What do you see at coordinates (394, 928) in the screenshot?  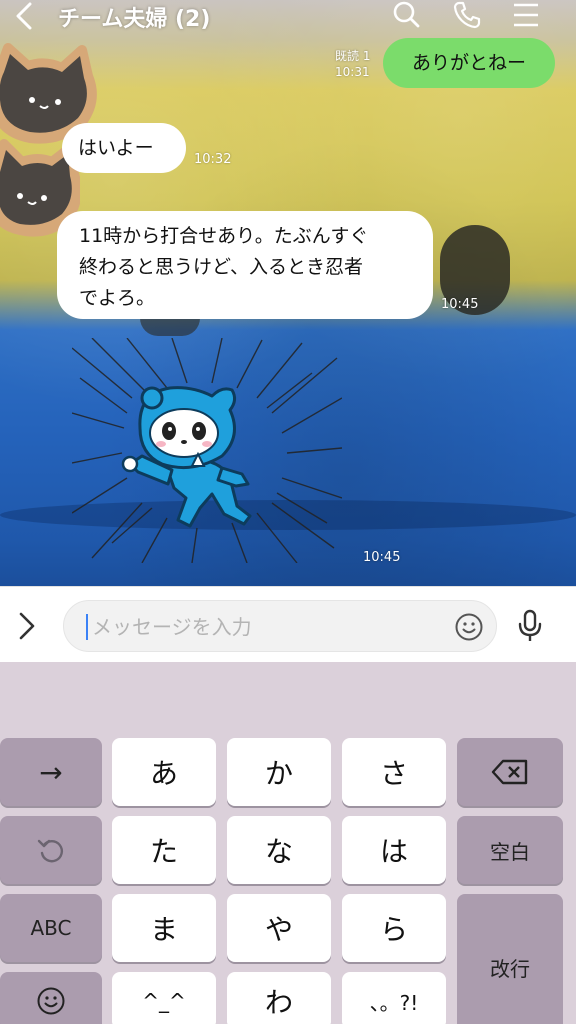 I see `key-ra: ら` at bounding box center [394, 928].